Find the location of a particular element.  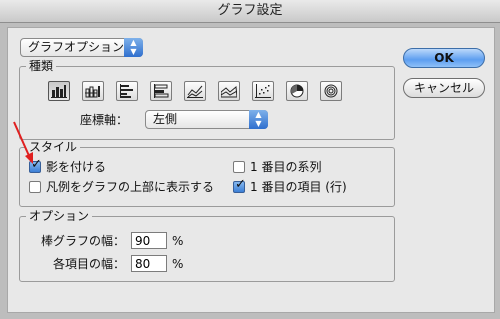

radar-graph-icon is located at coordinates (331, 91).